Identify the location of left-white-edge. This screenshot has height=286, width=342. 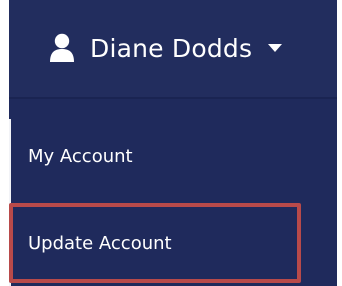
(4, 143).